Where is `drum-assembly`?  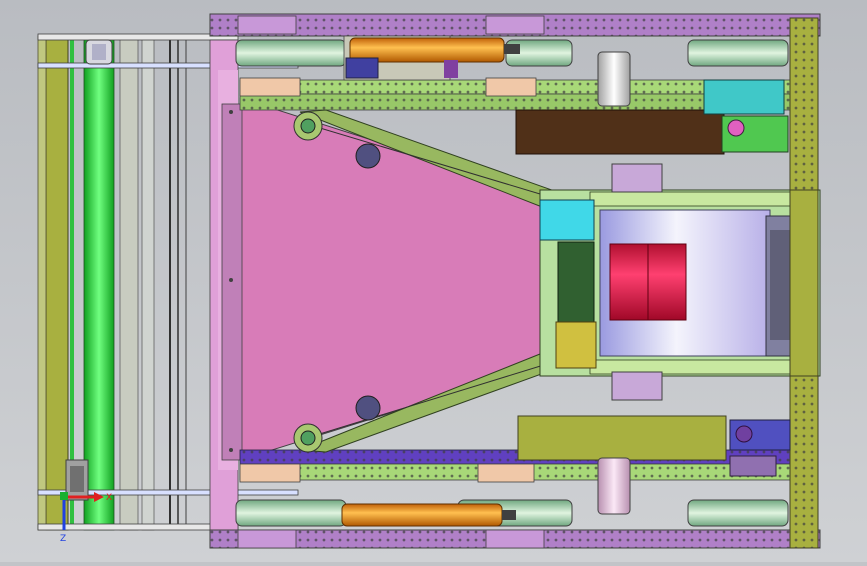
drum-assembly is located at coordinates (680, 282).